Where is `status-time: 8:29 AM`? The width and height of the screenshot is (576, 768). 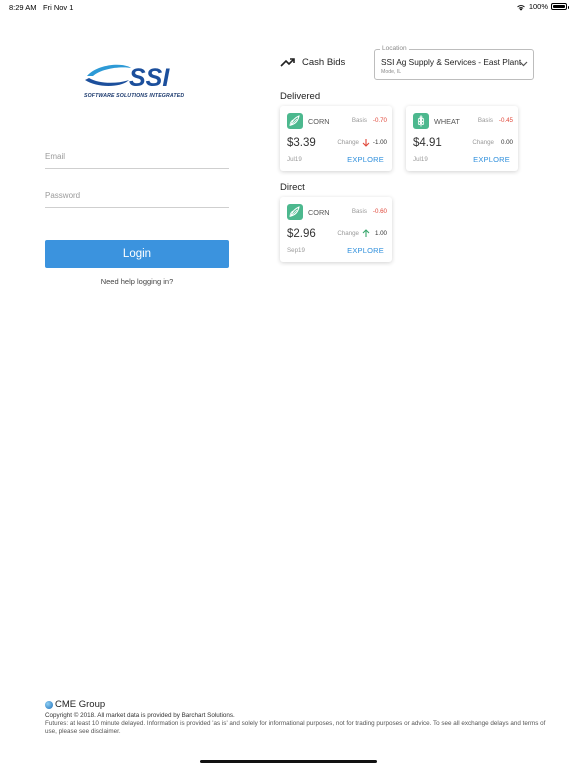
status-time: 8:29 AM is located at coordinates (23, 7).